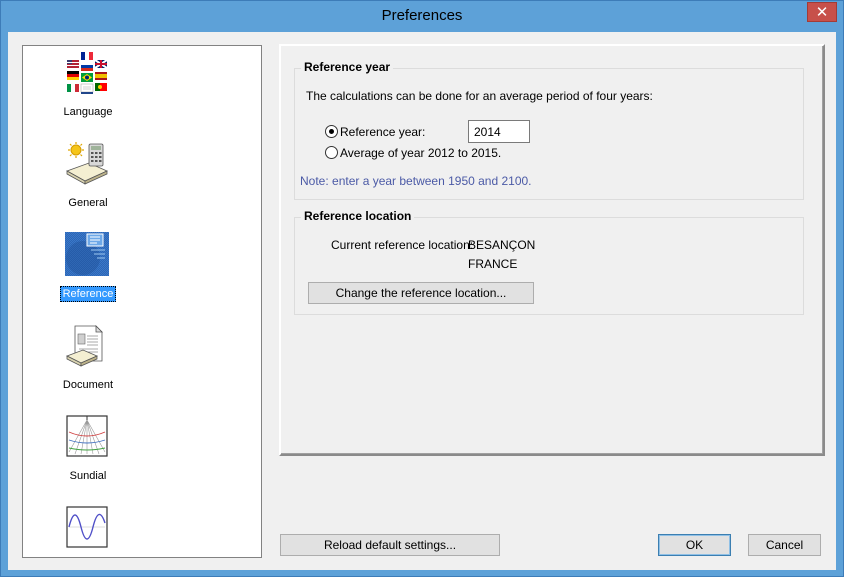 The width and height of the screenshot is (844, 577). What do you see at coordinates (87, 73) in the screenshot?
I see `flags-icon` at bounding box center [87, 73].